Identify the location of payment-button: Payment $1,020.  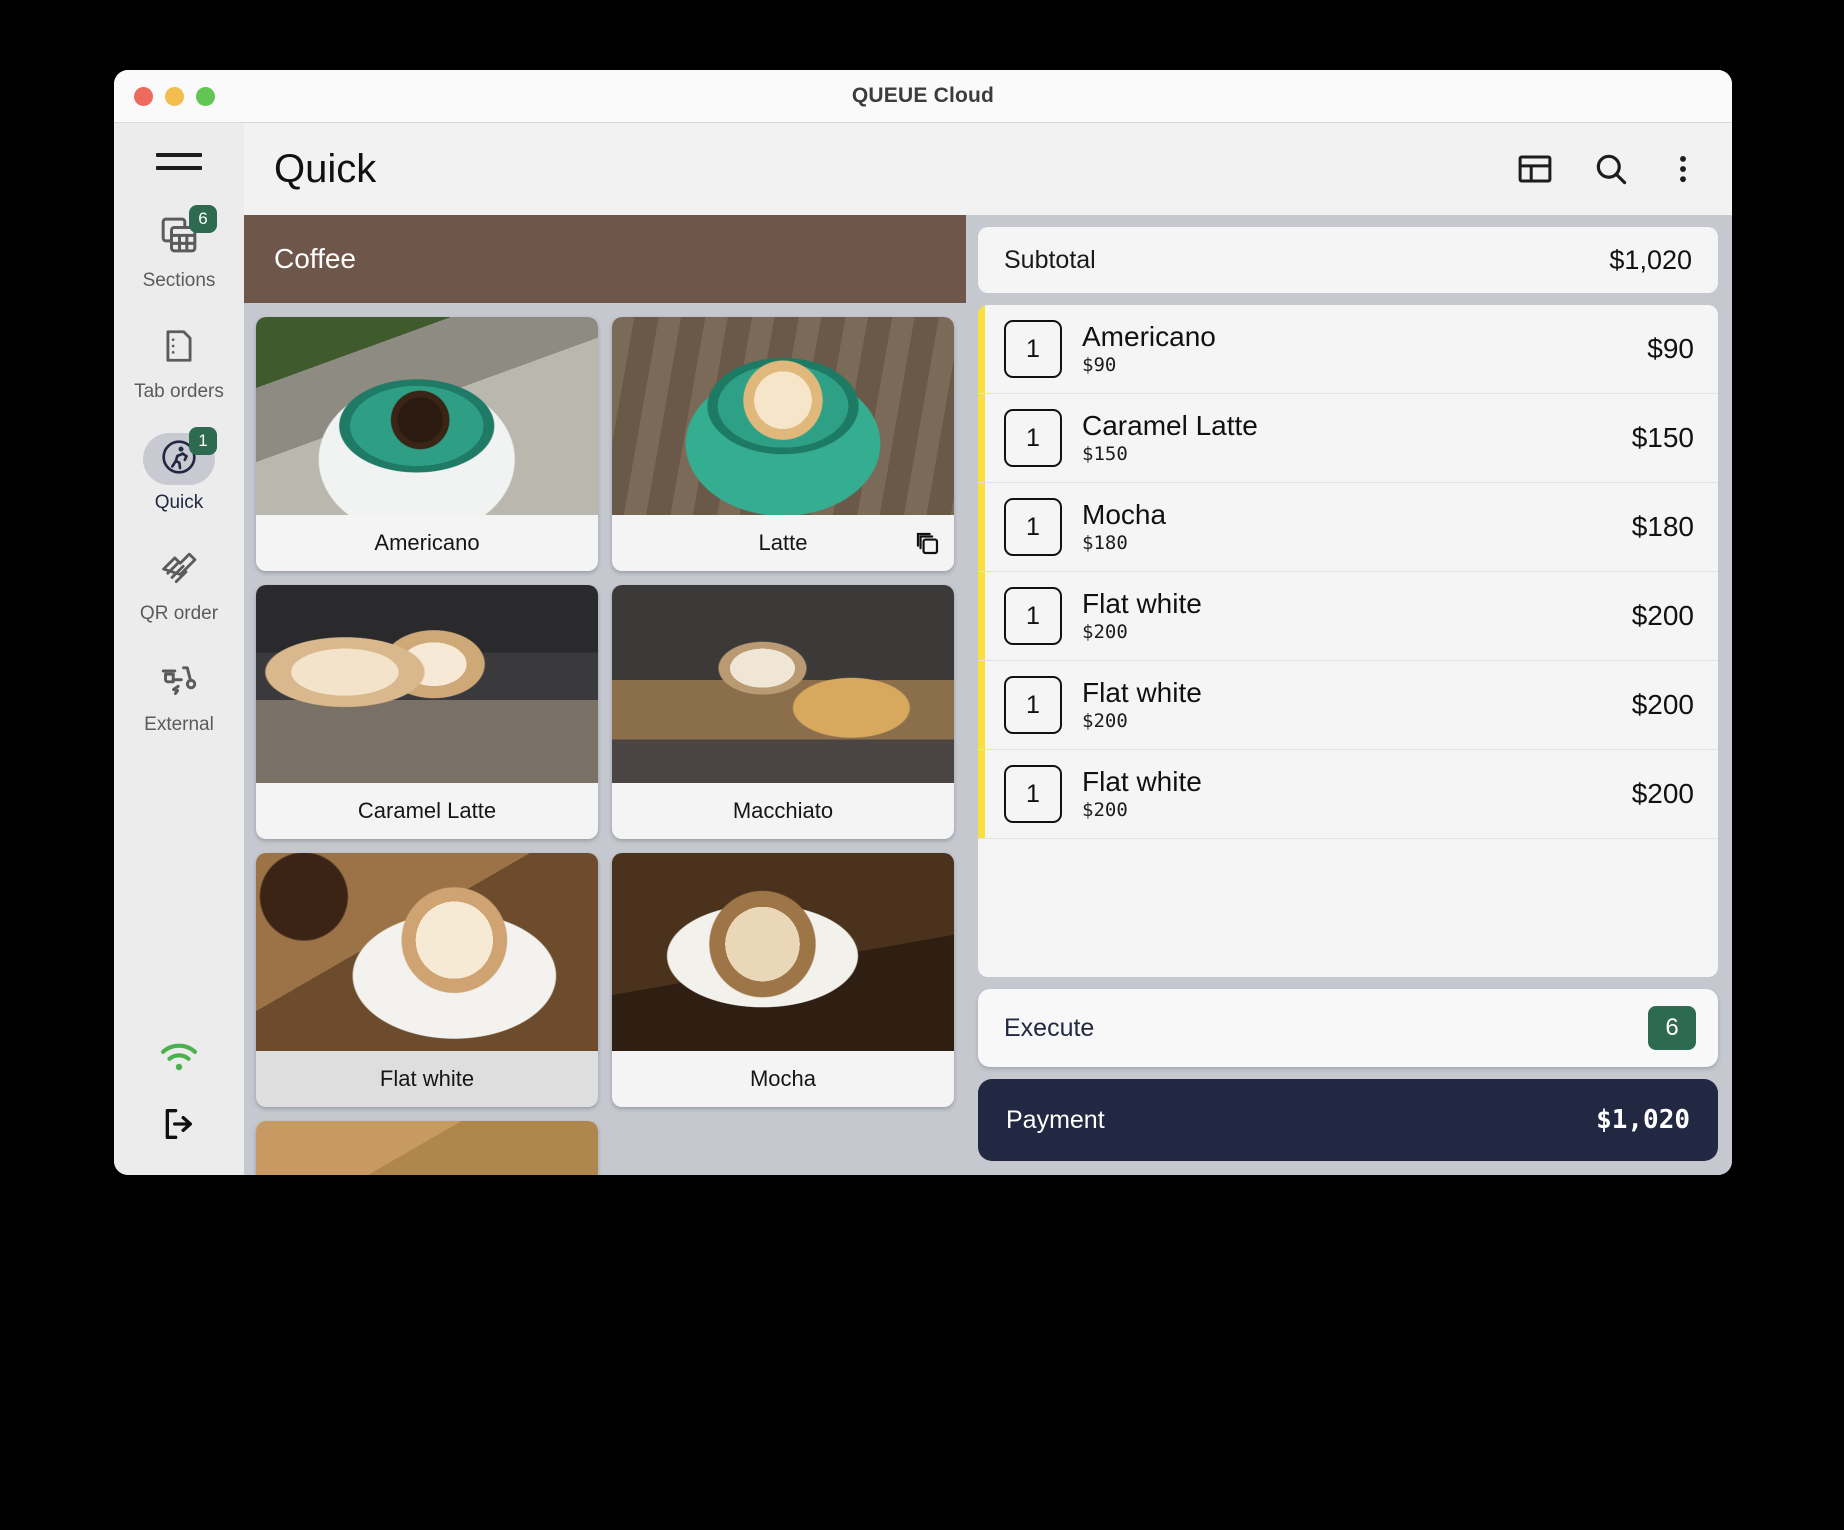
(1348, 1120).